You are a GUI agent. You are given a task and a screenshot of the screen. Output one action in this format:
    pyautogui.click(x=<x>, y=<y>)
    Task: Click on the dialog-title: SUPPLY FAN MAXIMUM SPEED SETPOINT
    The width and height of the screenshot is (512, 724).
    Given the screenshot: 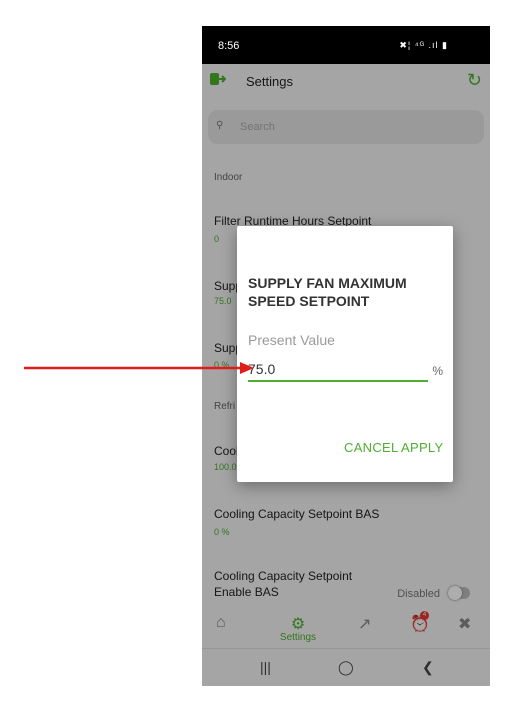 What is the action you would take?
    pyautogui.click(x=327, y=292)
    